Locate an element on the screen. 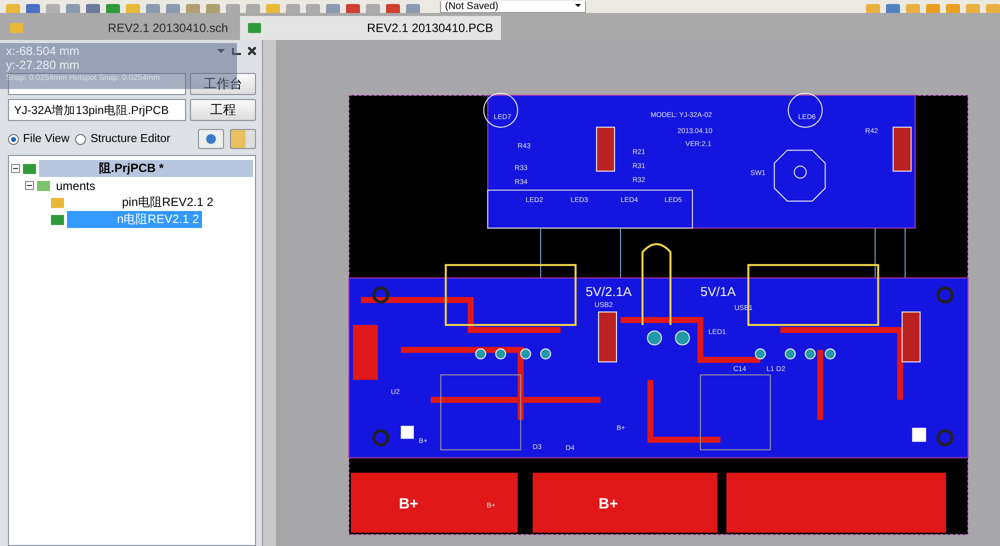  close-icon is located at coordinates (252, 51).